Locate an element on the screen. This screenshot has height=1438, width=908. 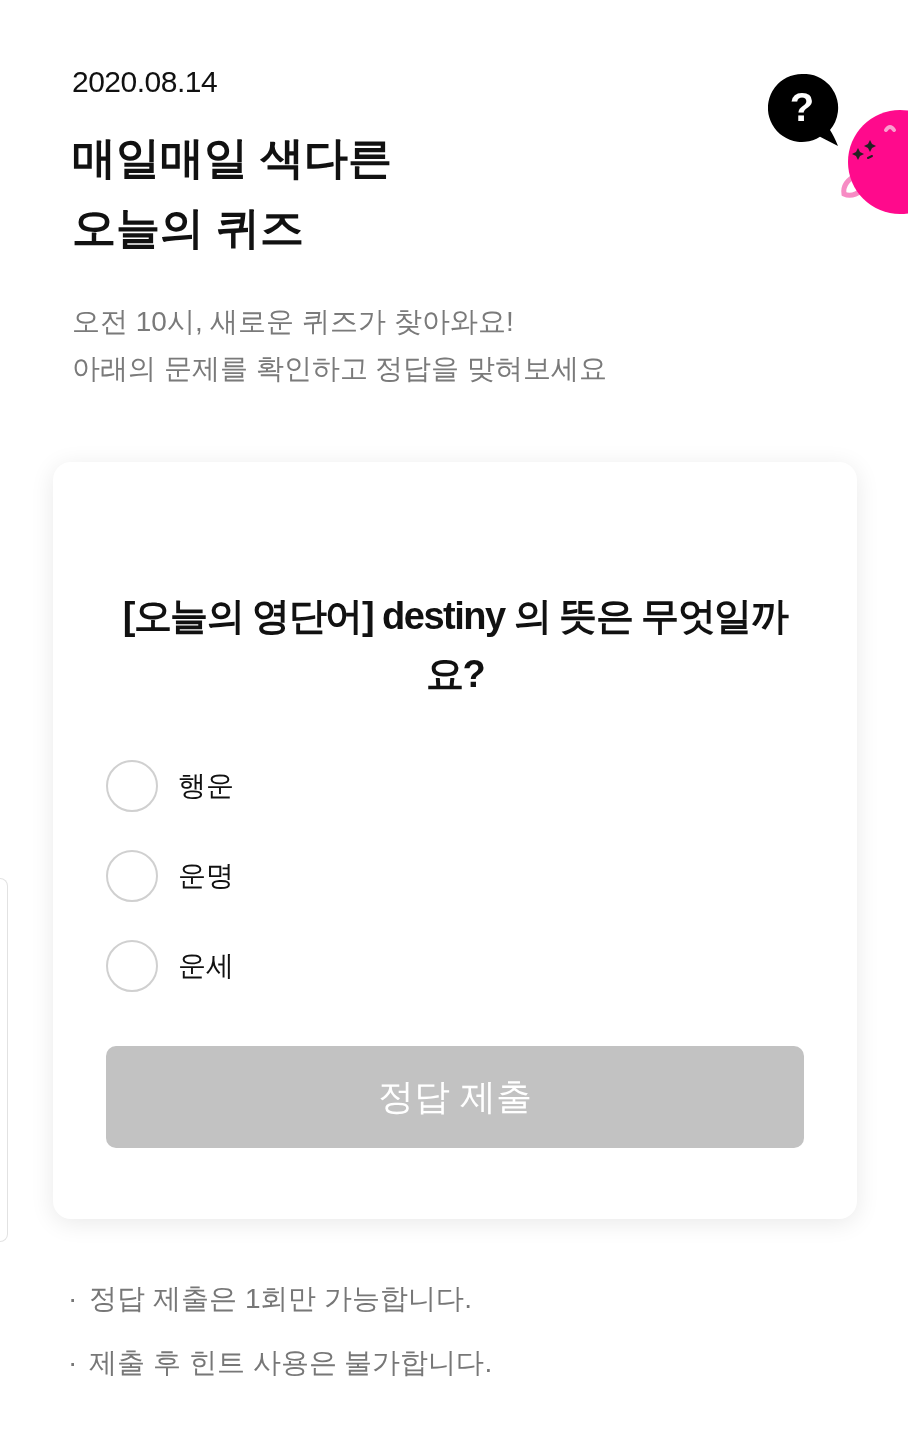
page-title: 오늘의 퀴즈 is located at coordinates (188, 228).